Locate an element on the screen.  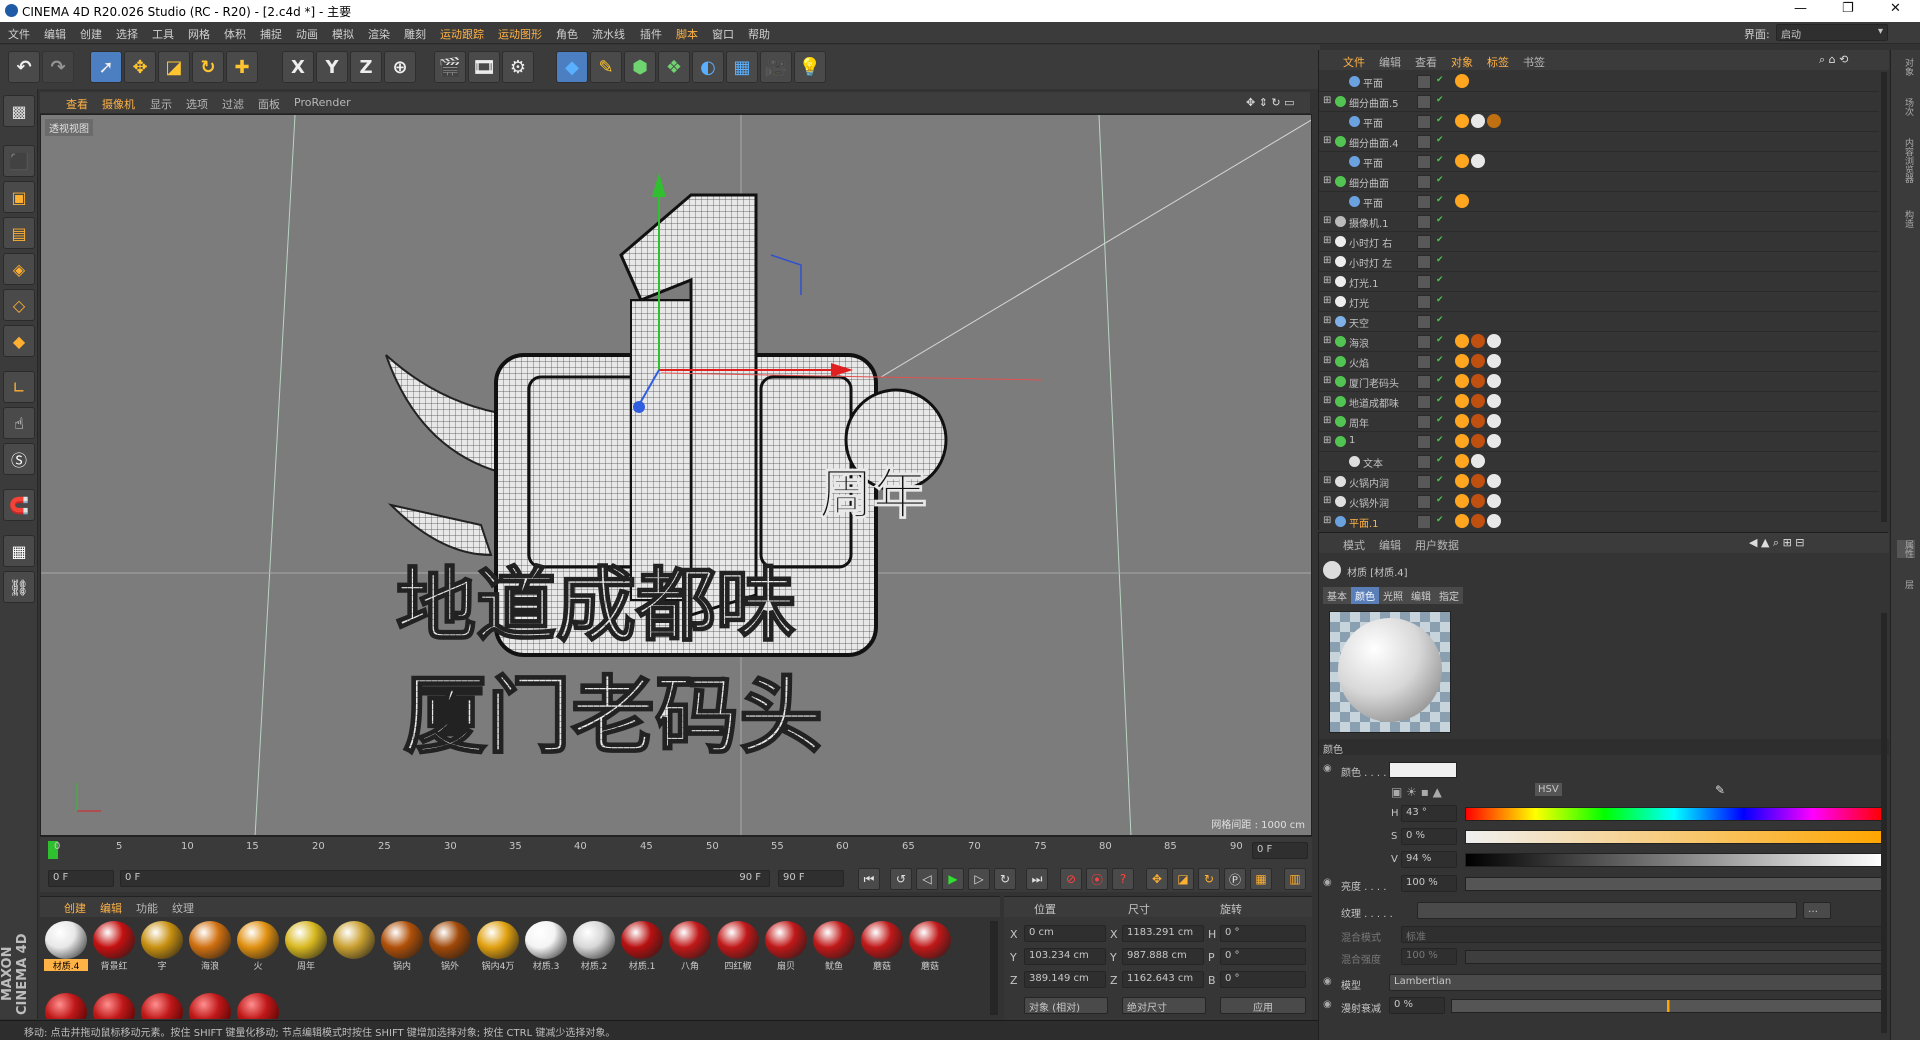
object-name: 海浪 is located at coordinates (1359, 342).